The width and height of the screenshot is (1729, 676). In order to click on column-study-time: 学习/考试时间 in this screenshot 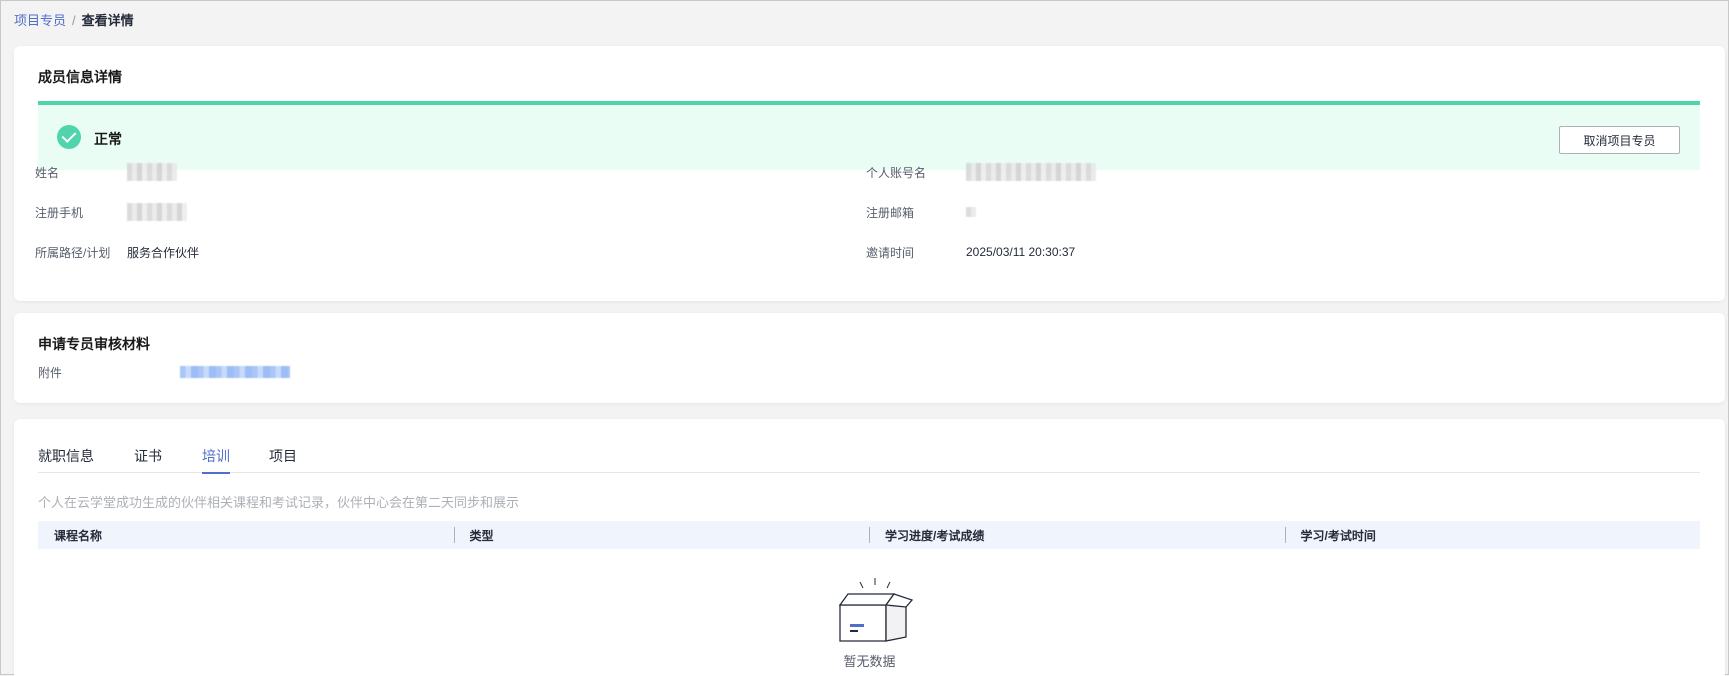, I will do `click(1492, 535)`.